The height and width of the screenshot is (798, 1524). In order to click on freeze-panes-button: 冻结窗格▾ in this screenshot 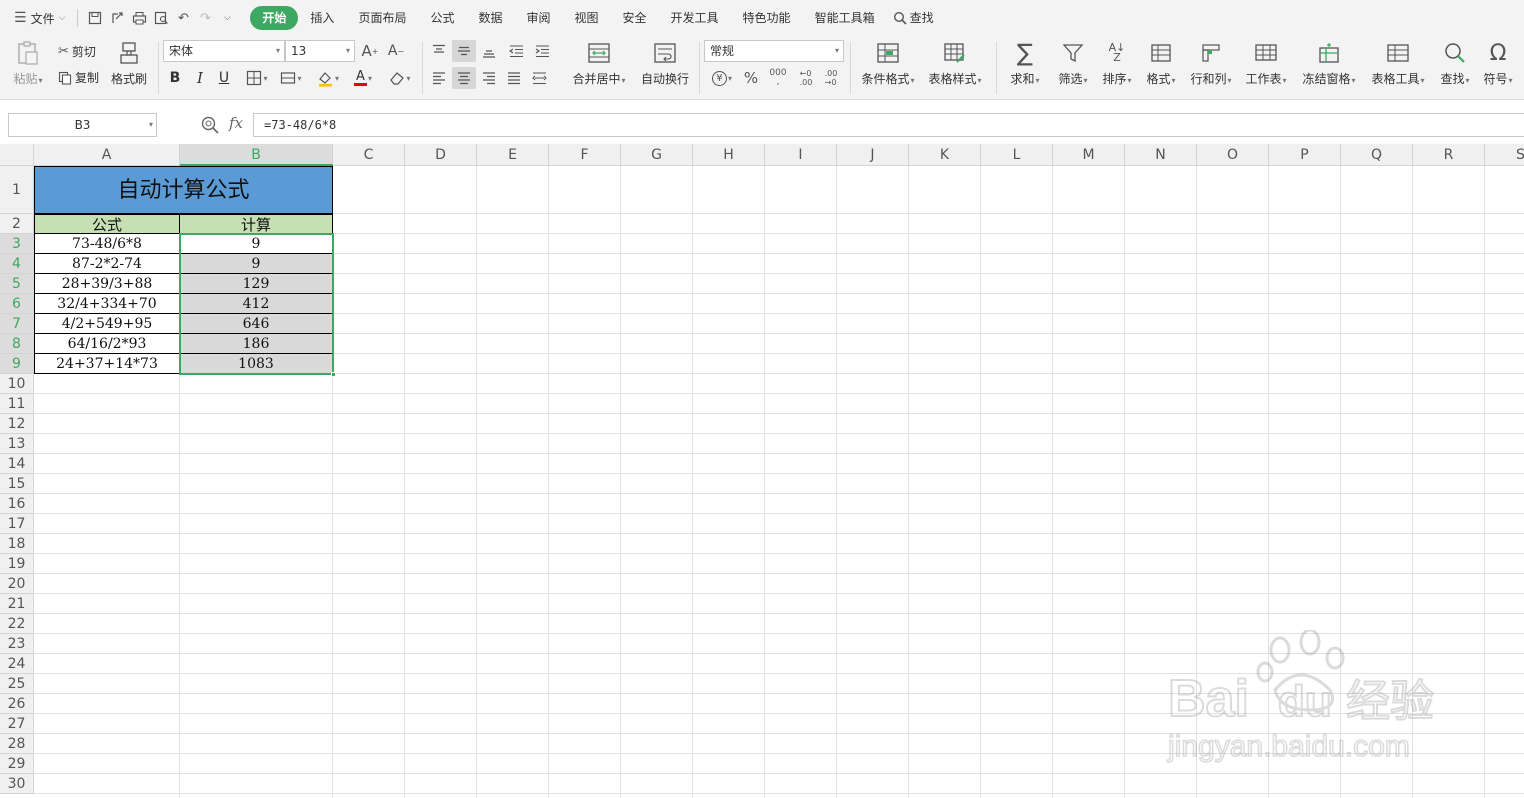, I will do `click(1329, 63)`.